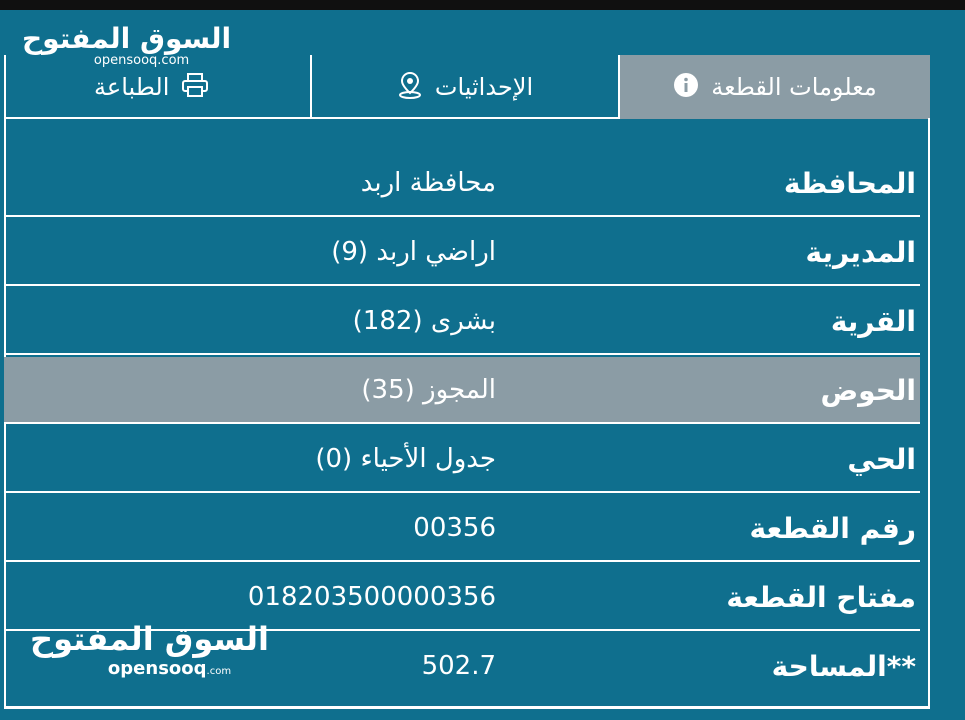 The width and height of the screenshot is (965, 720). What do you see at coordinates (428, 390) in the screenshot?
I see `row-value: المجوز (35)` at bounding box center [428, 390].